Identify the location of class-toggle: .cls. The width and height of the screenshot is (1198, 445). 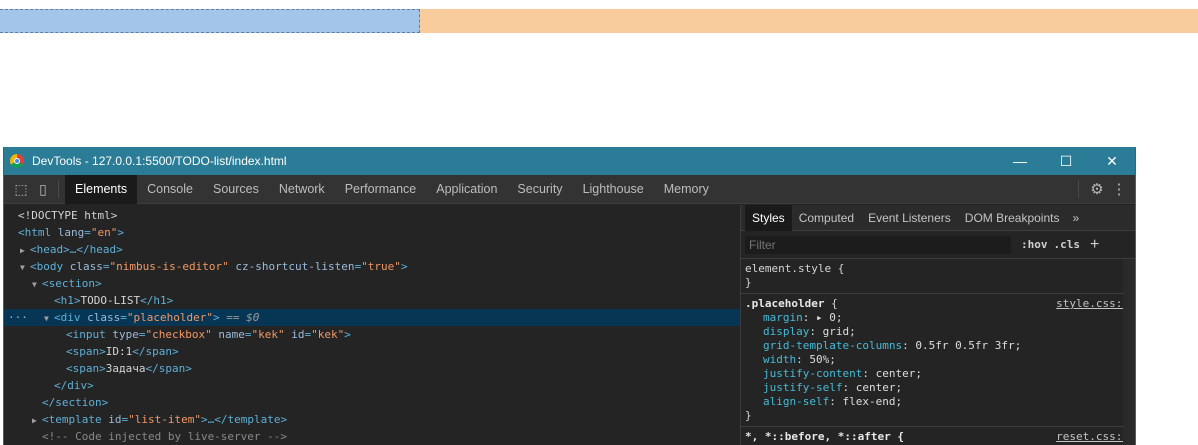
(1067, 244).